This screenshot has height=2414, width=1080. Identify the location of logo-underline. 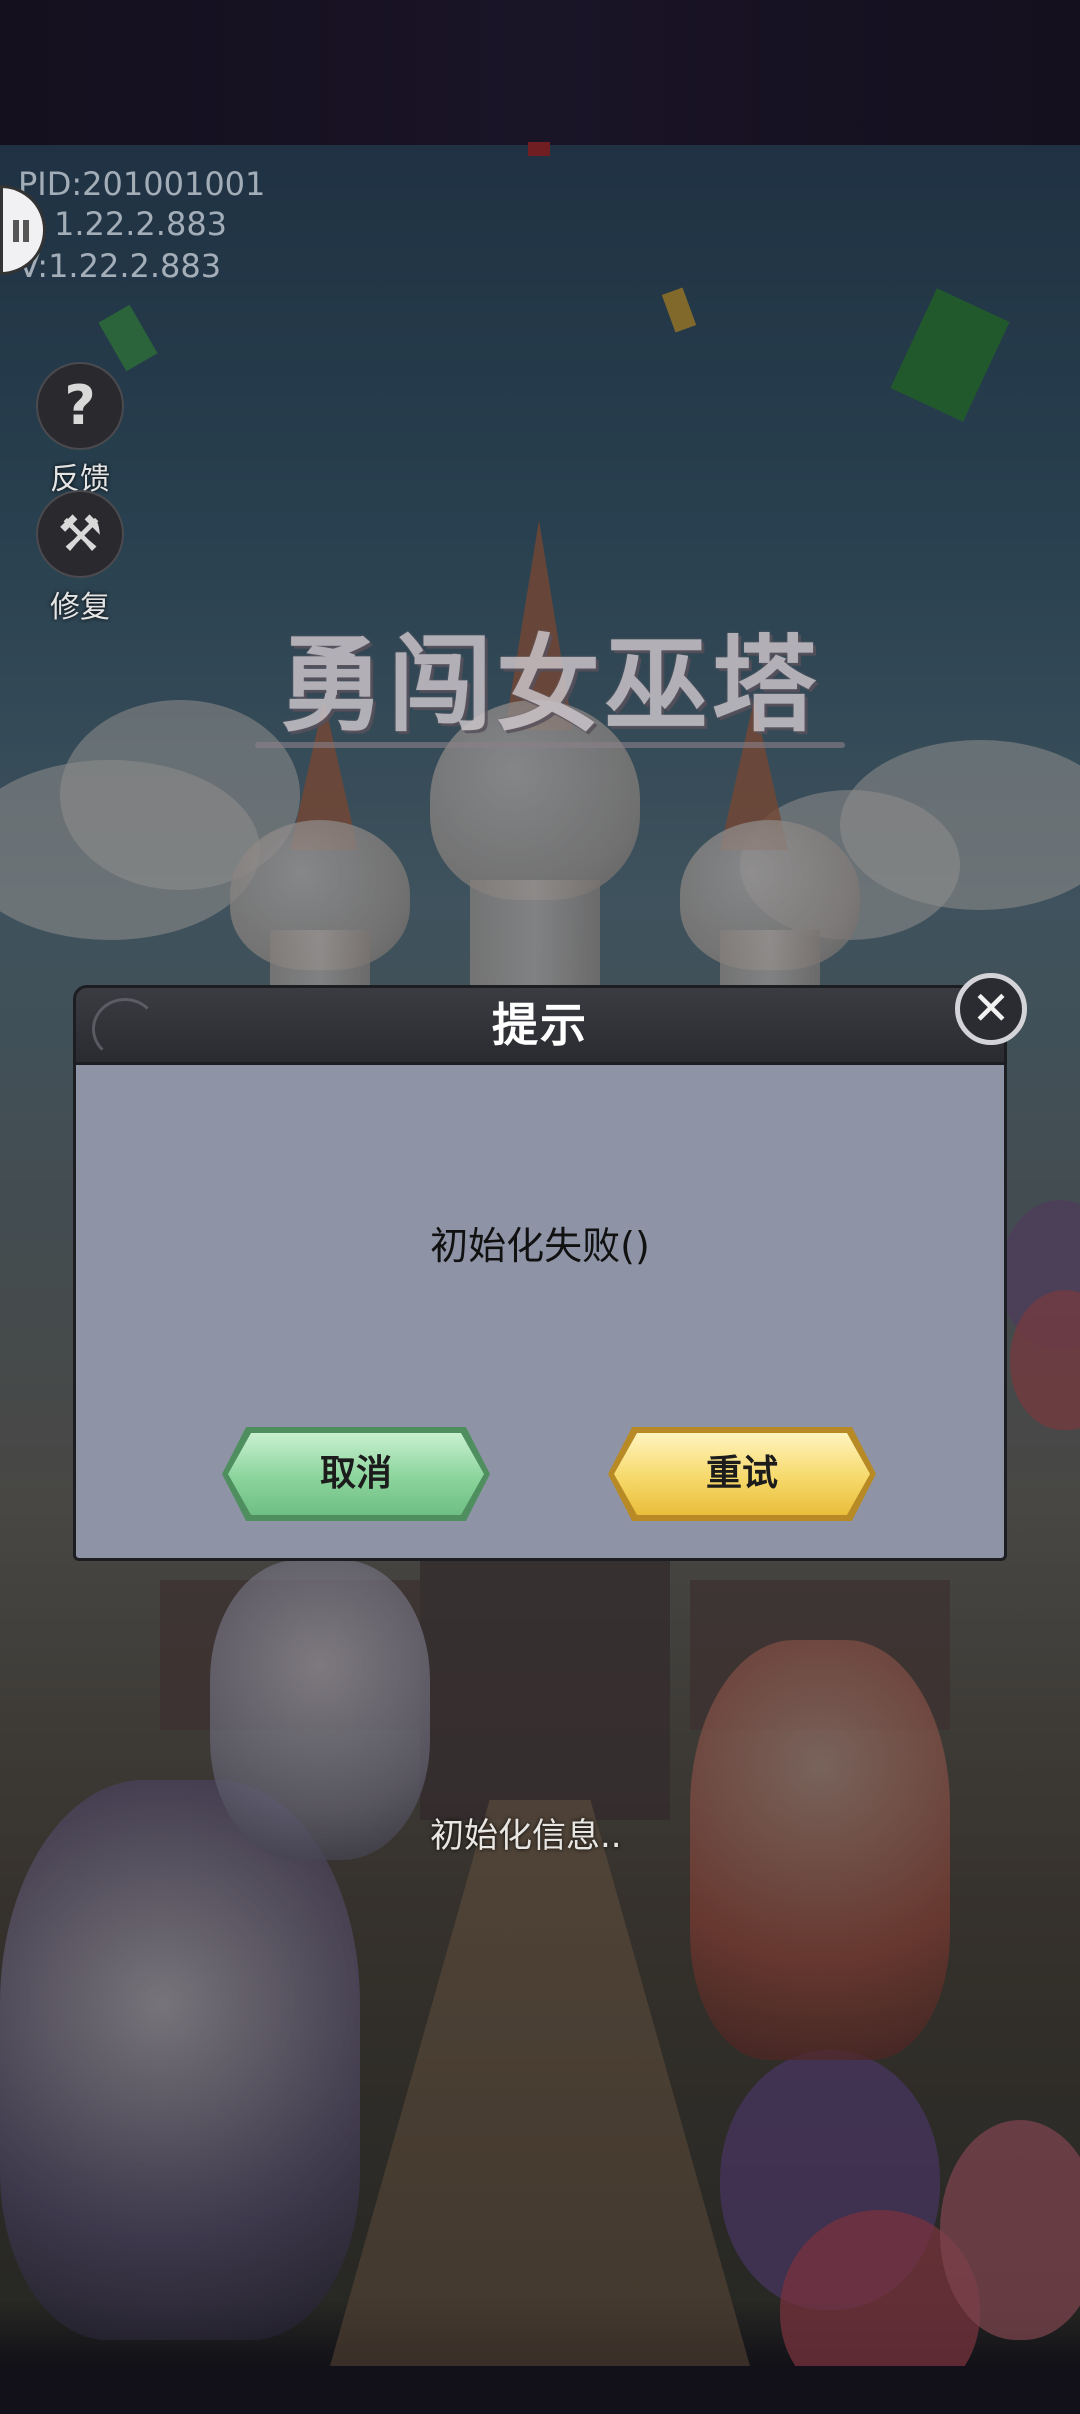
(550, 745).